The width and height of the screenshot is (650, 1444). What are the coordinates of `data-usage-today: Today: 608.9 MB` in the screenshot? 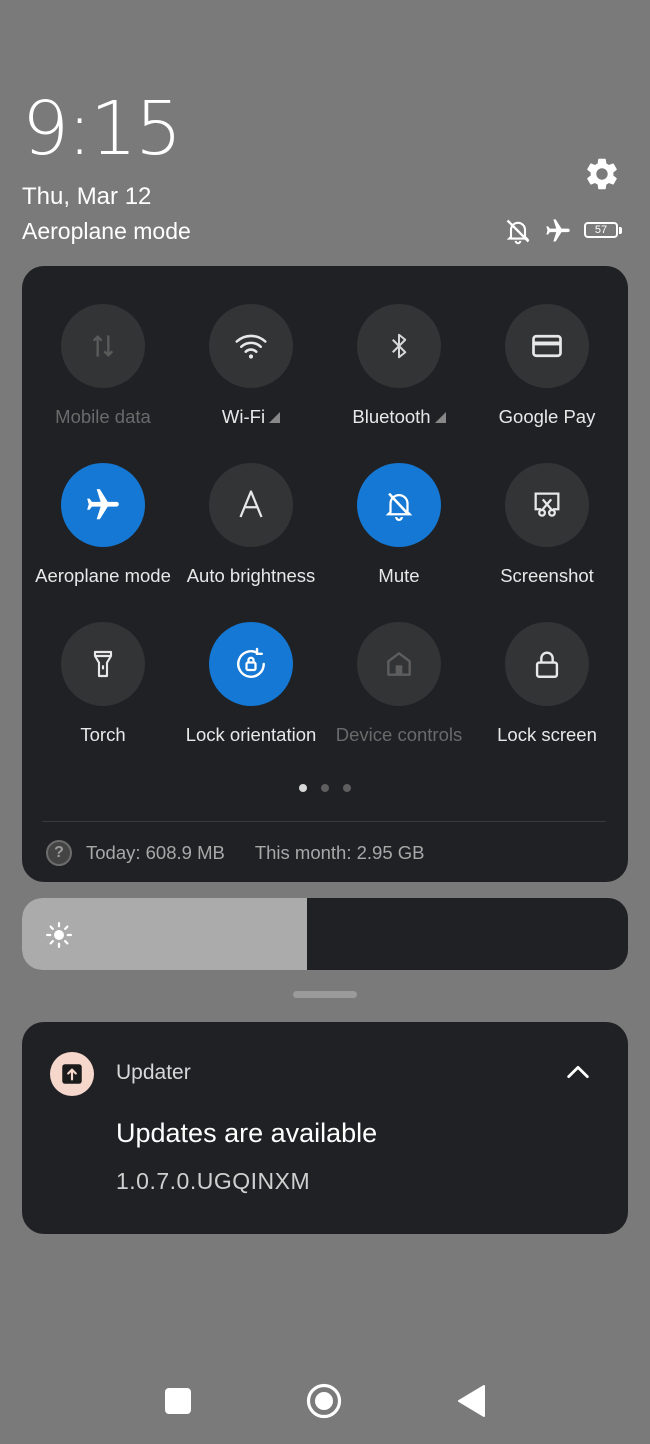 It's located at (155, 852).